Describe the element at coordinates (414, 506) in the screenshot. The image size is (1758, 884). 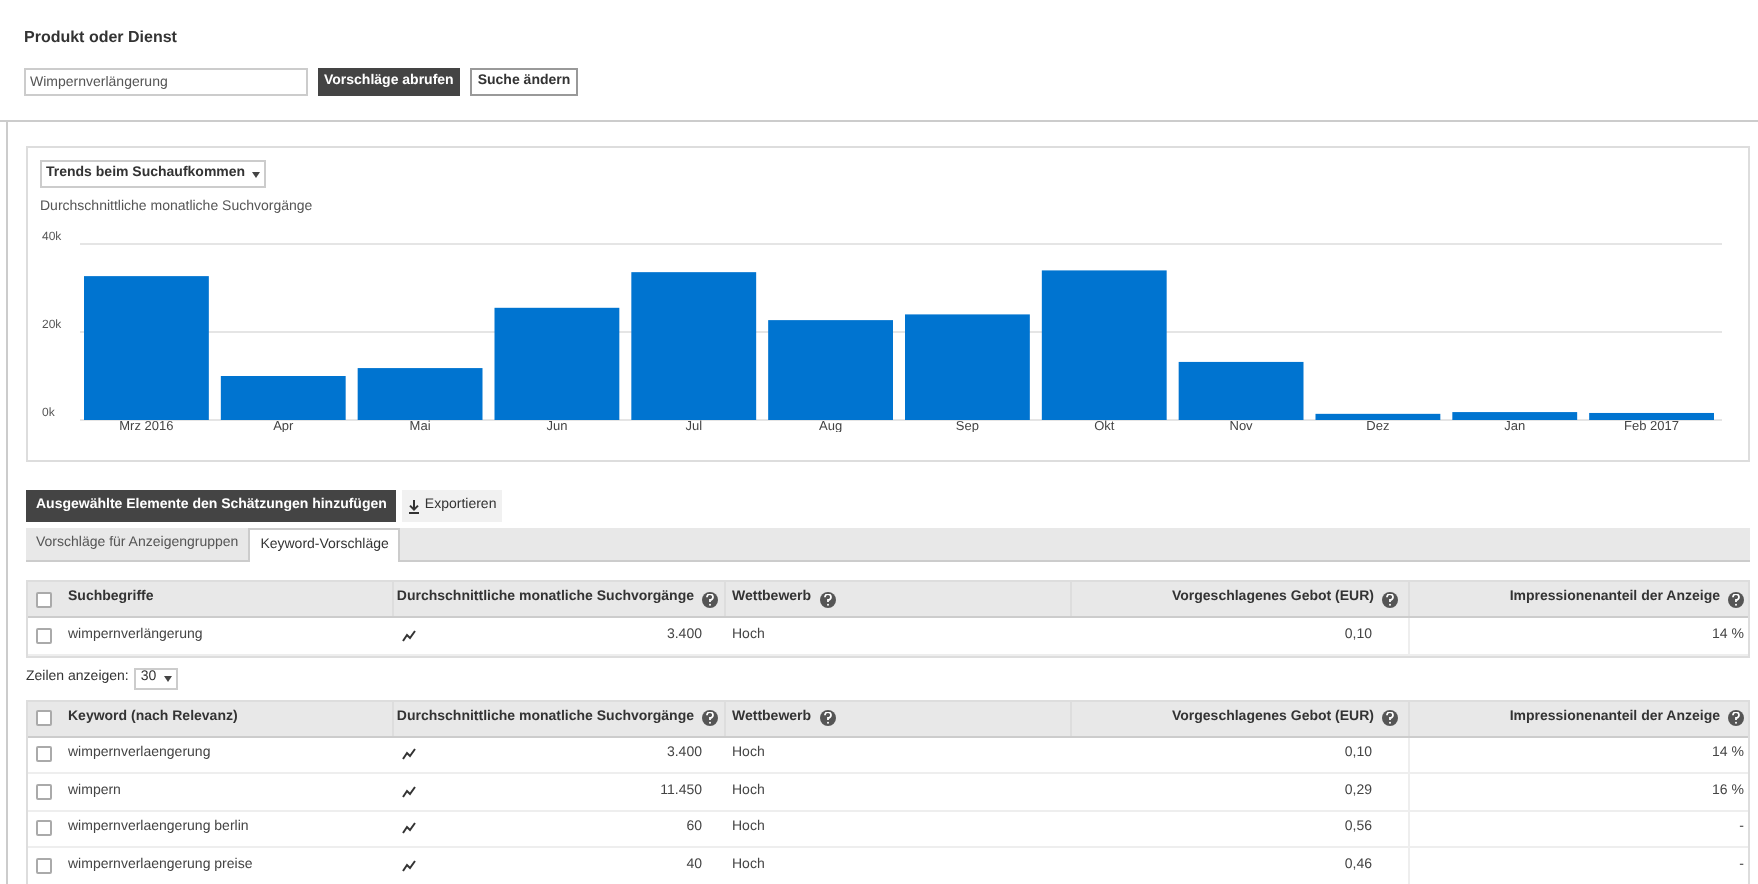
I see `download-icon` at that location.